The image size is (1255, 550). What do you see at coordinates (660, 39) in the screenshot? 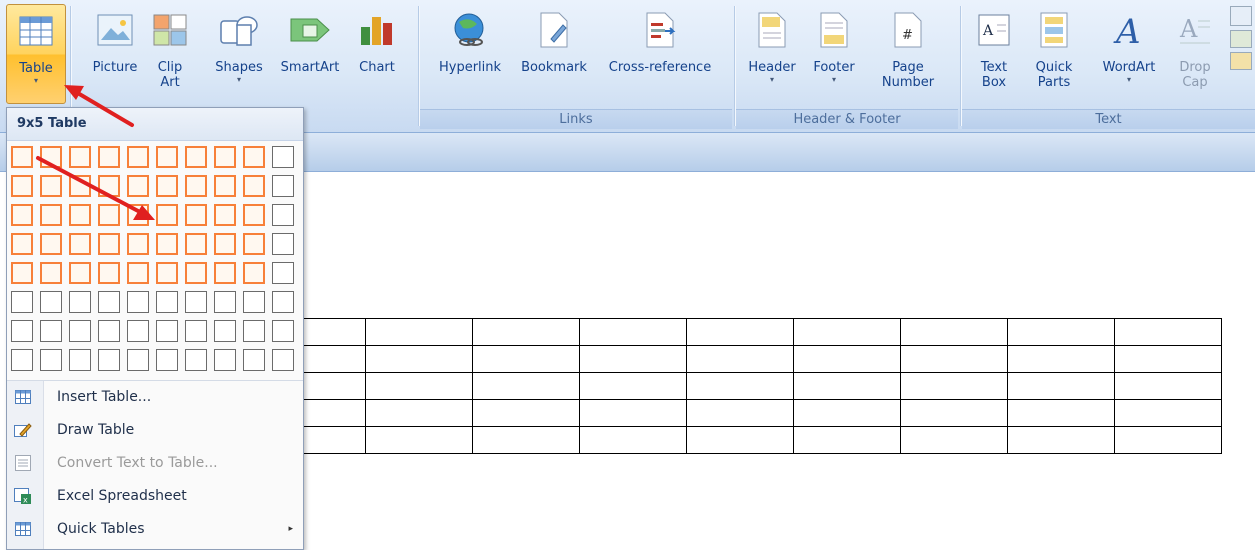
I see `cross-reference-button: Cross-reference` at bounding box center [660, 39].